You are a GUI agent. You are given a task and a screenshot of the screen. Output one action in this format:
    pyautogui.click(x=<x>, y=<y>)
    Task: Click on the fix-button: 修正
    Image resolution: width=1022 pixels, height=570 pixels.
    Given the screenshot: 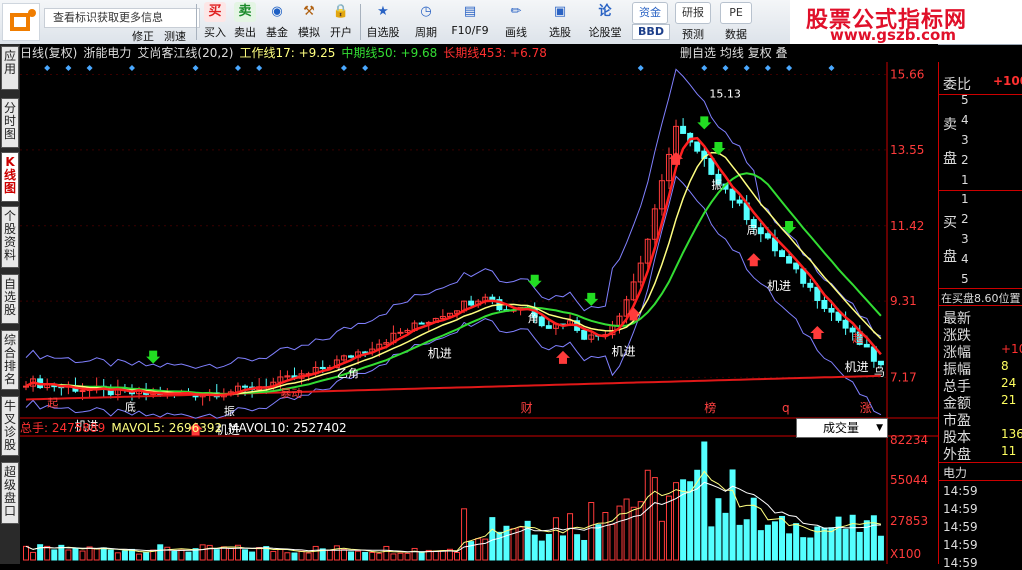 What is the action you would take?
    pyautogui.click(x=143, y=34)
    